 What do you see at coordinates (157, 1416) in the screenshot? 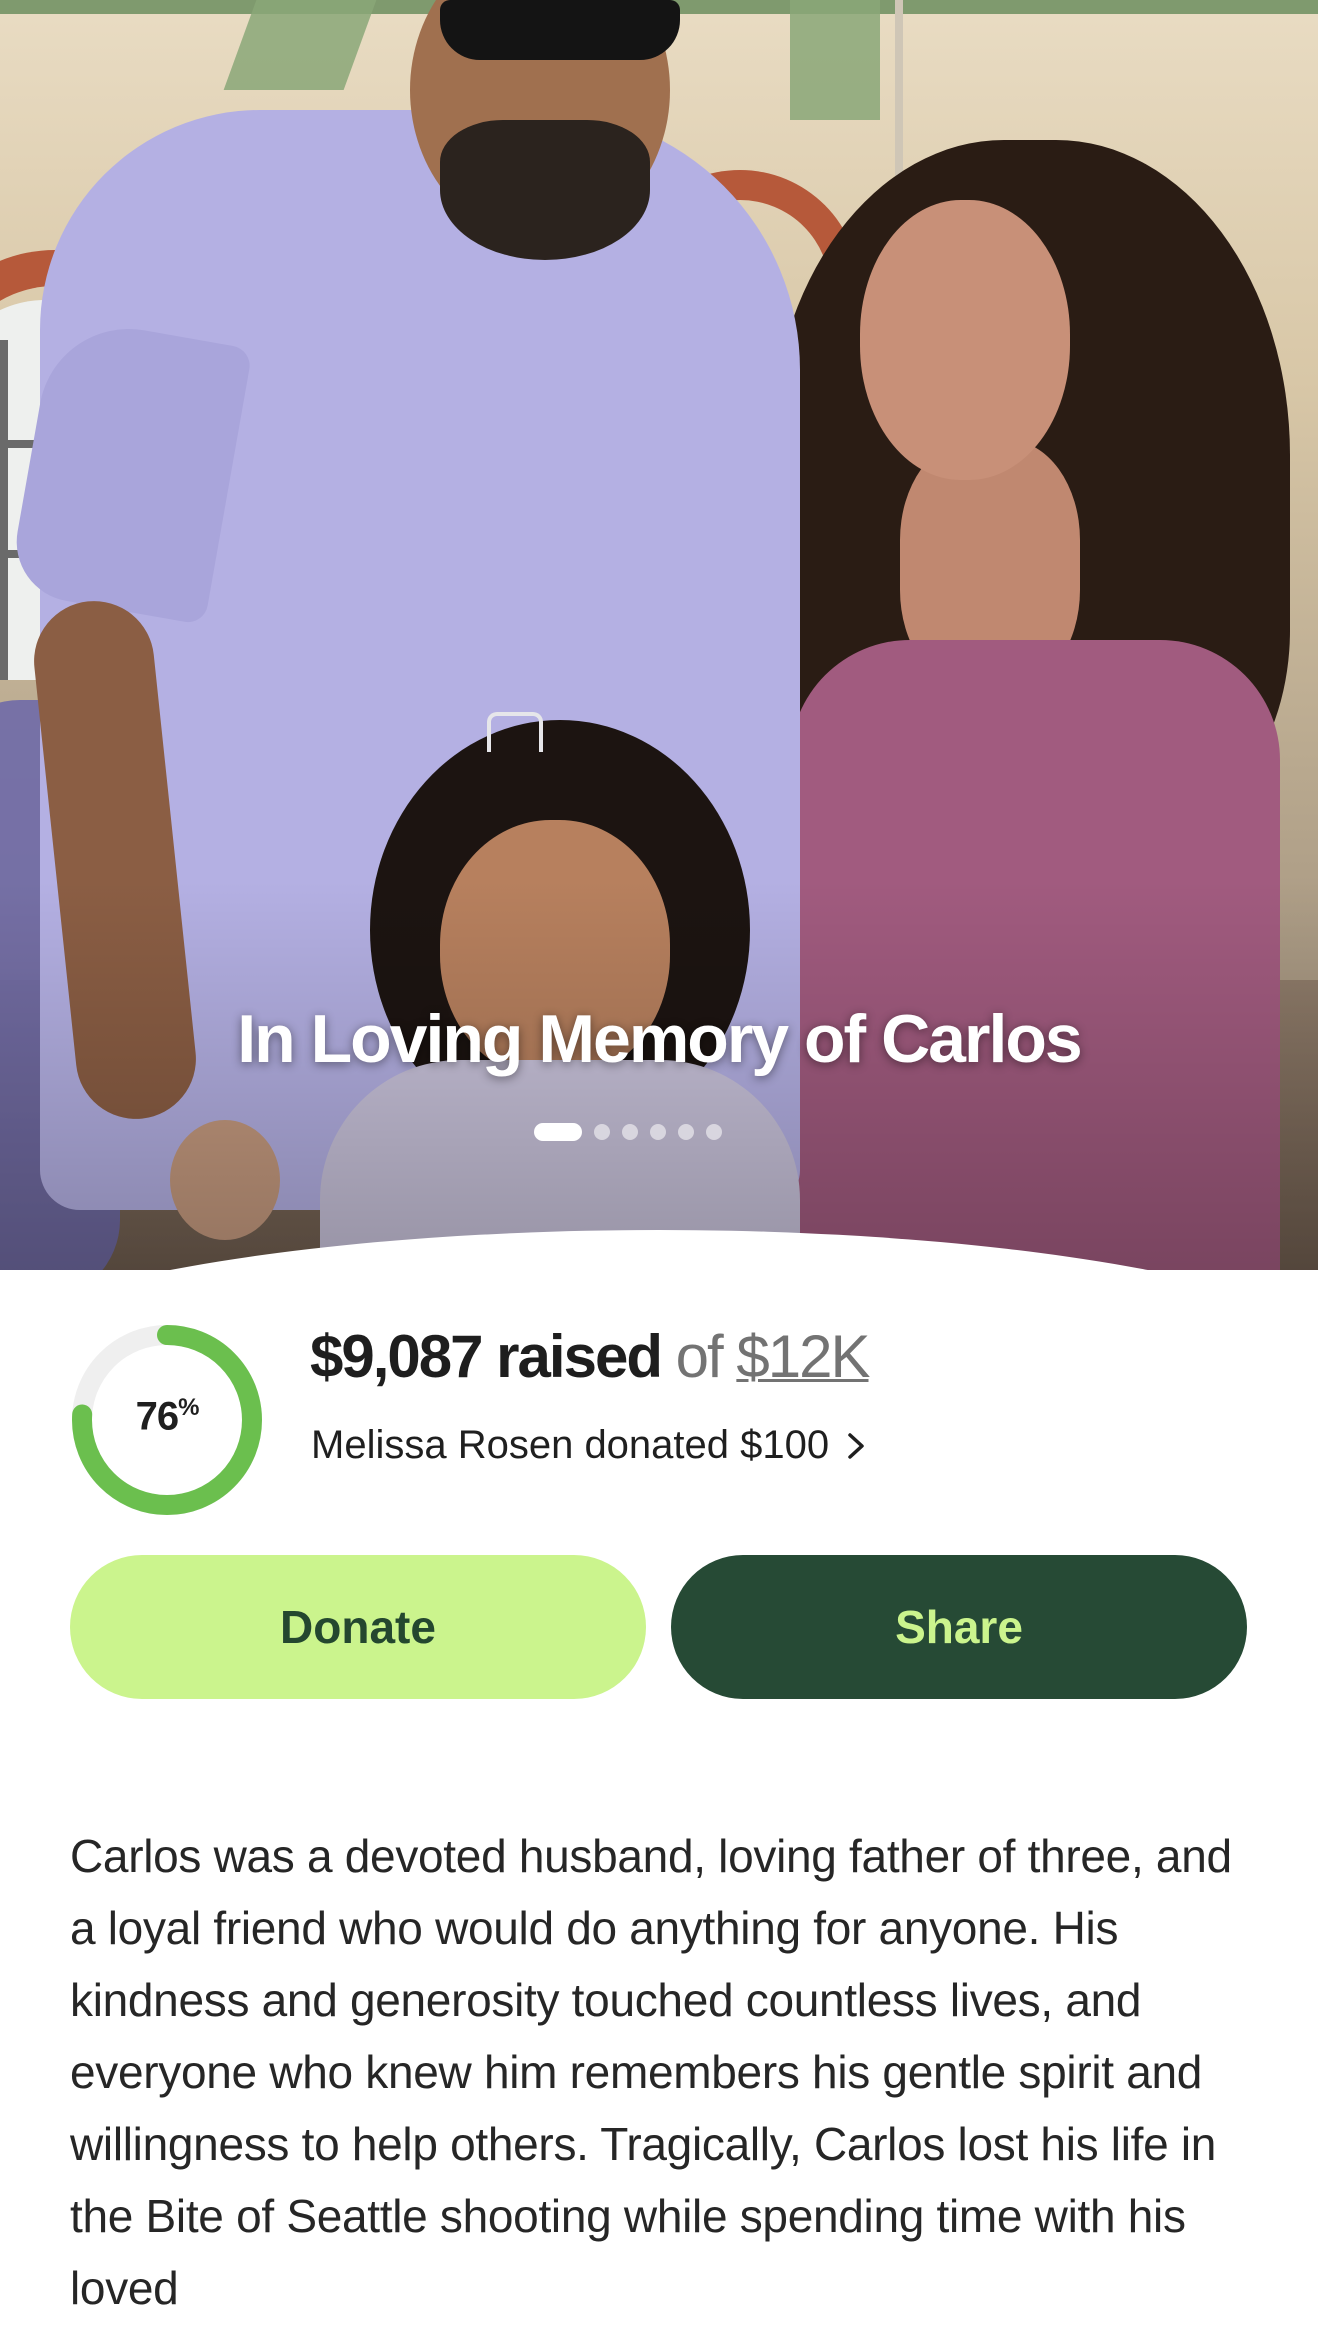
I see `progress-percent-value: 76` at bounding box center [157, 1416].